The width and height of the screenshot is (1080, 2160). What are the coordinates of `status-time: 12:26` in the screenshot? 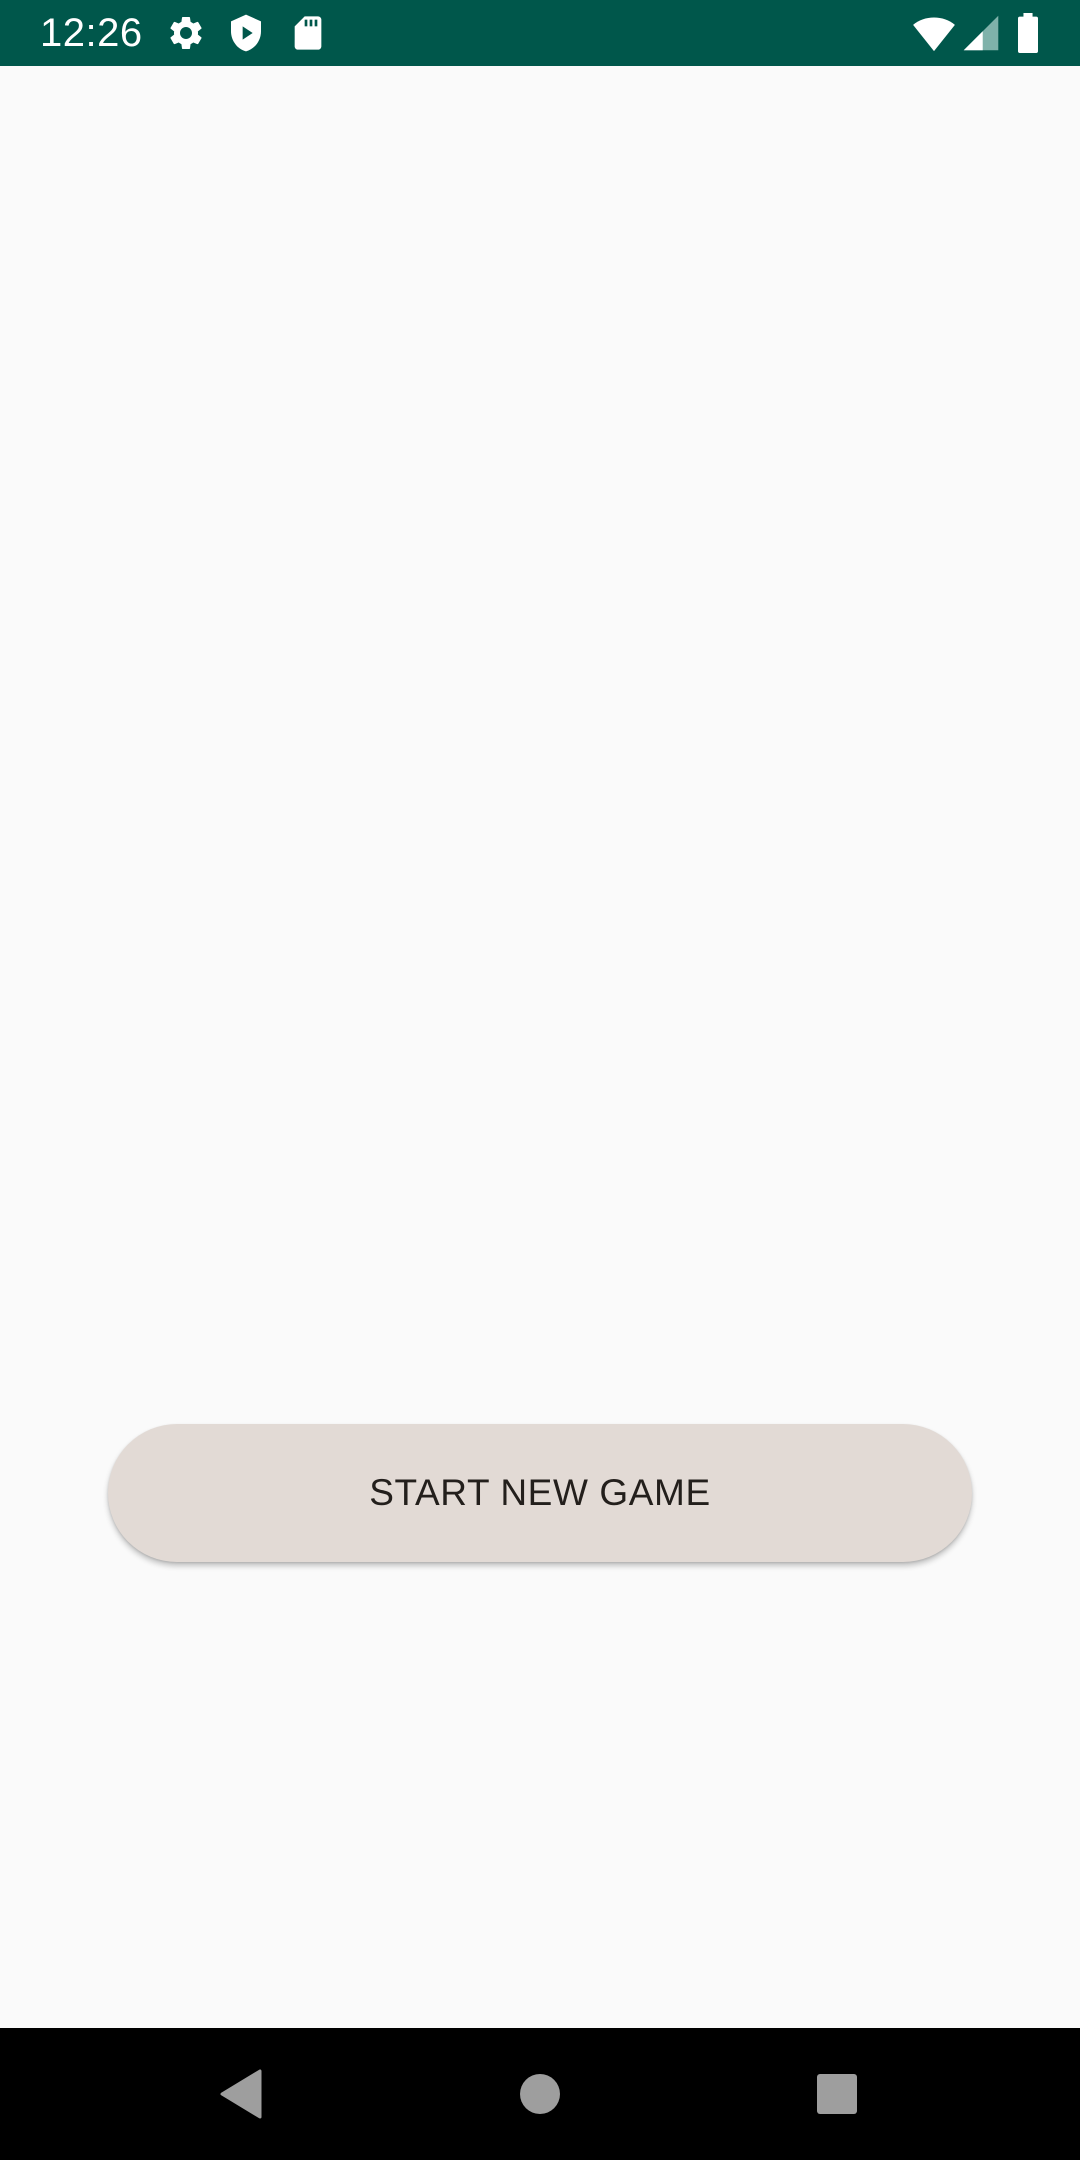 It's located at (91, 33).